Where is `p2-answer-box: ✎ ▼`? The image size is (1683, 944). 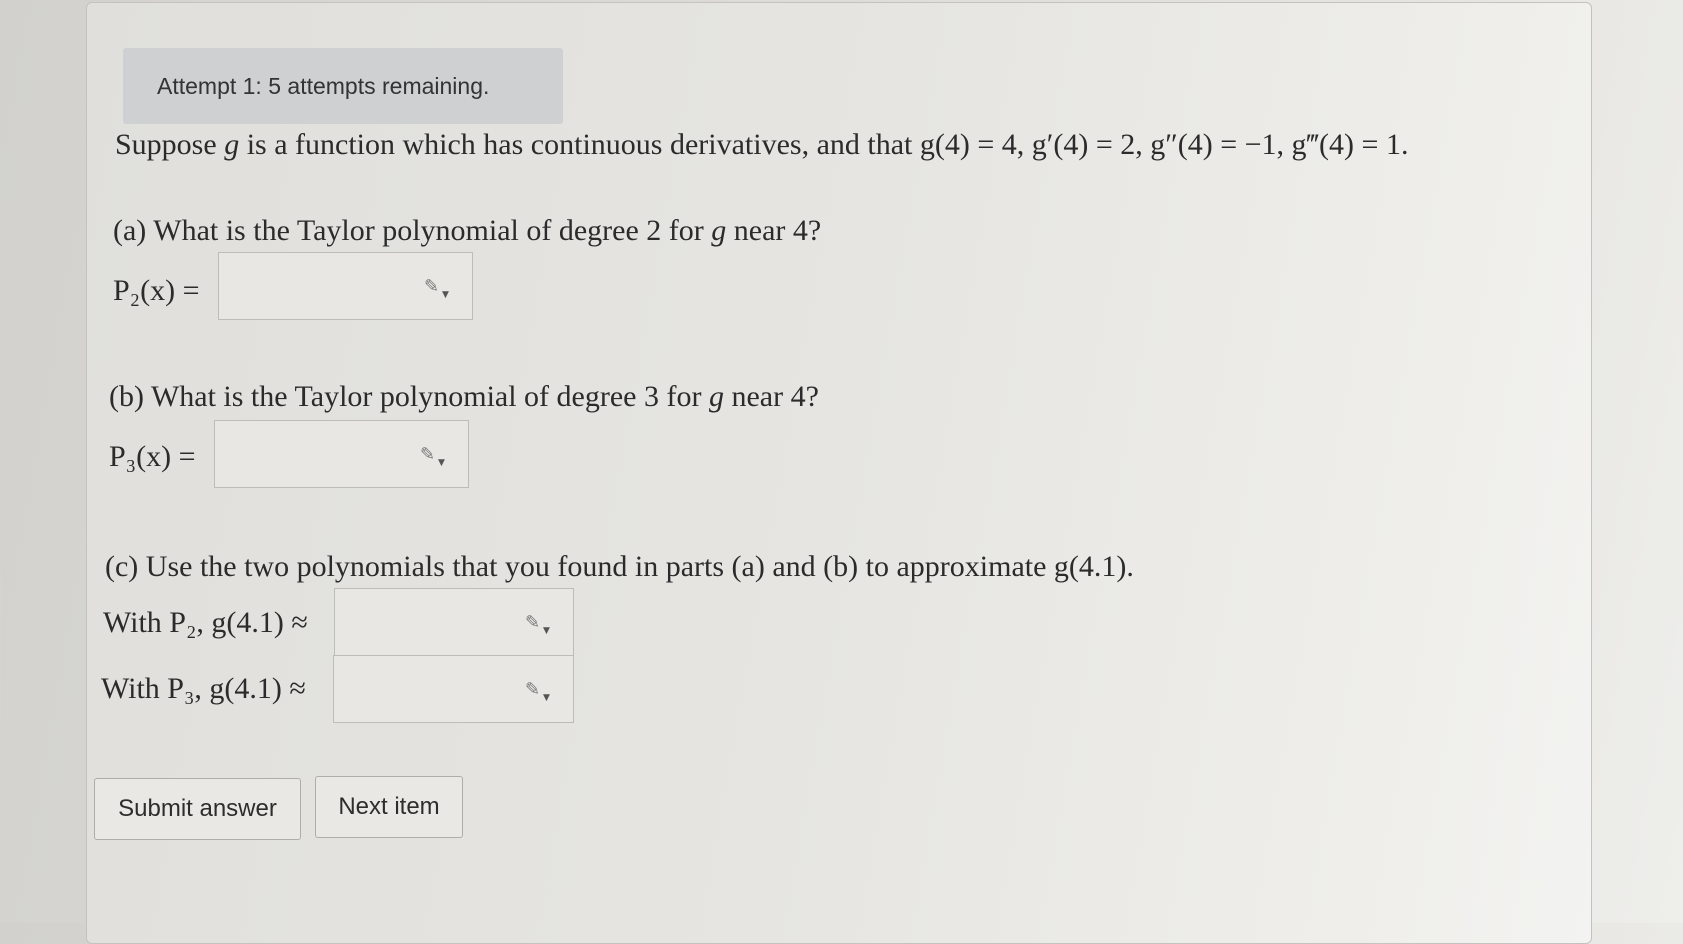
p2-answer-box: ✎ ▼ is located at coordinates (345, 286).